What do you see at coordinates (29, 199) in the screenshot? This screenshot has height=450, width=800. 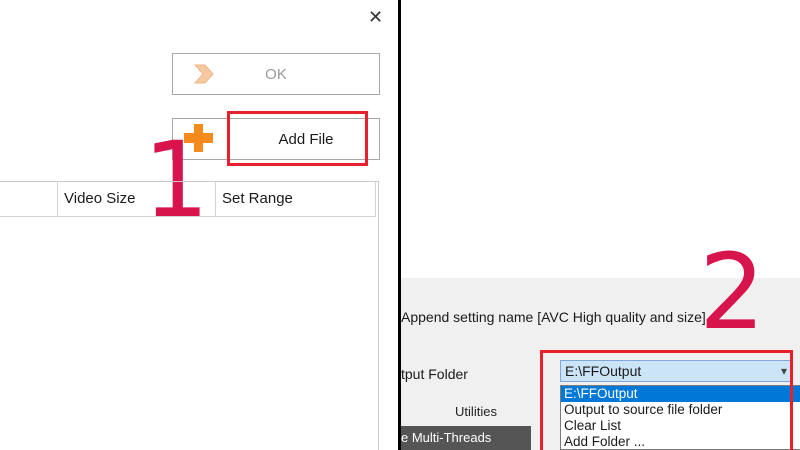 I see `column-header-name` at bounding box center [29, 199].